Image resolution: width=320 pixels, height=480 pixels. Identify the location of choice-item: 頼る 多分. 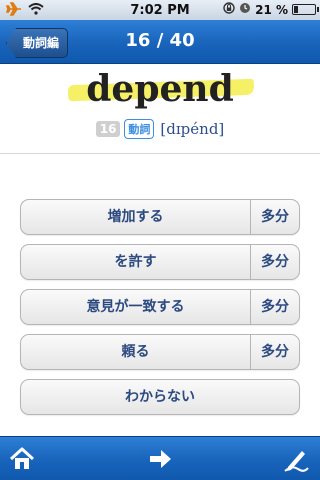
(160, 352).